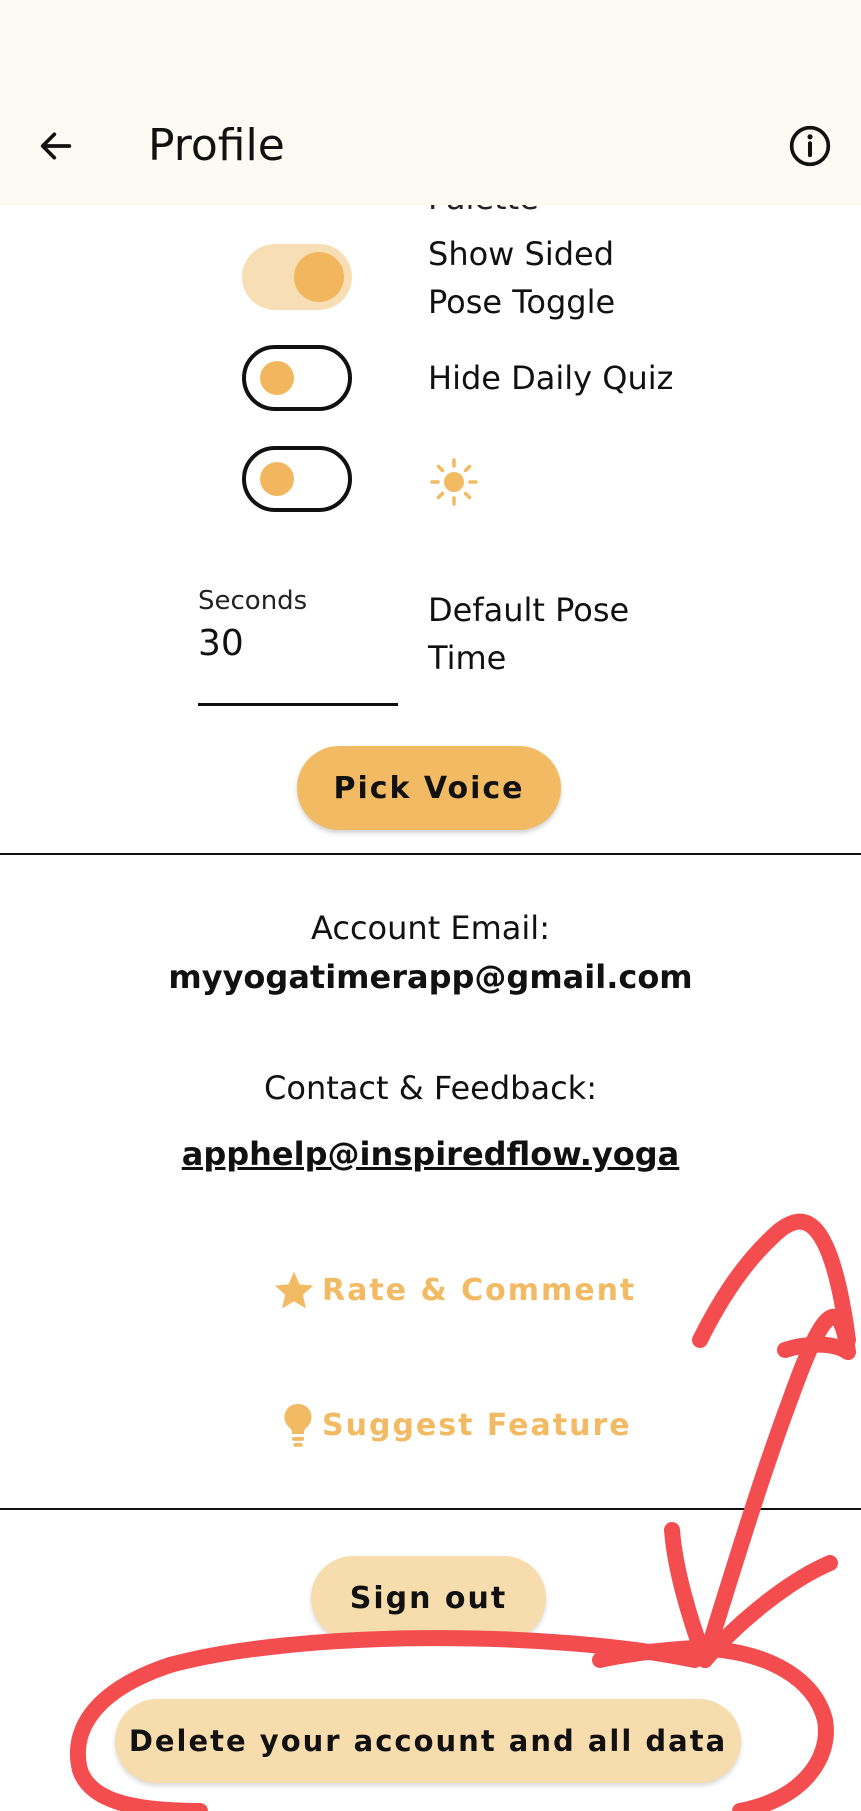 The width and height of the screenshot is (861, 1811). I want to click on suggest-feature-label: Suggest Feature, so click(477, 1425).